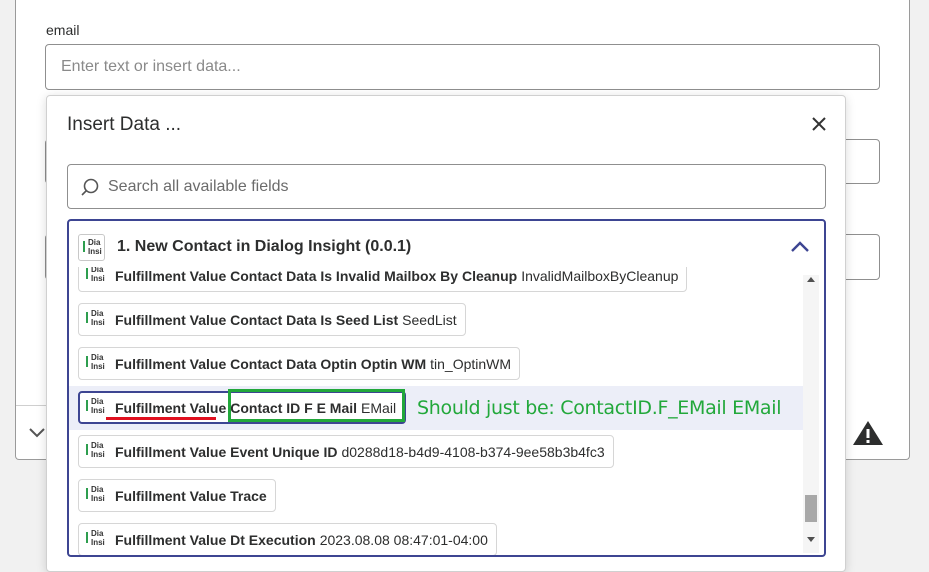 The height and width of the screenshot is (572, 929). I want to click on field-value: SeedList, so click(429, 319).